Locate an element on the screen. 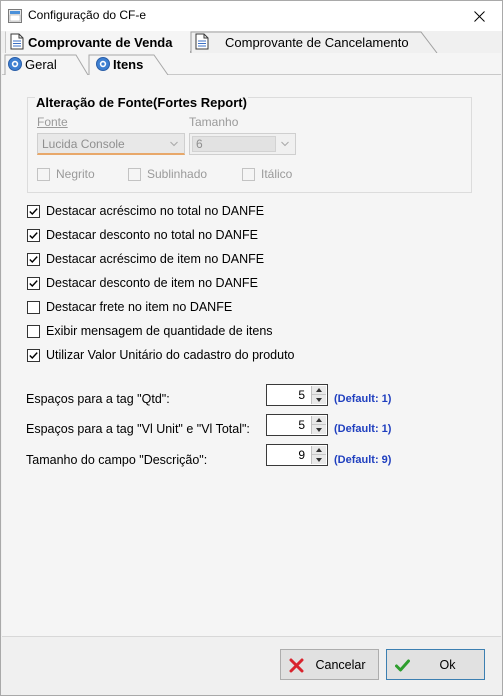 Image resolution: width=503 pixels, height=696 pixels. ok-label: Ok is located at coordinates (447, 664).